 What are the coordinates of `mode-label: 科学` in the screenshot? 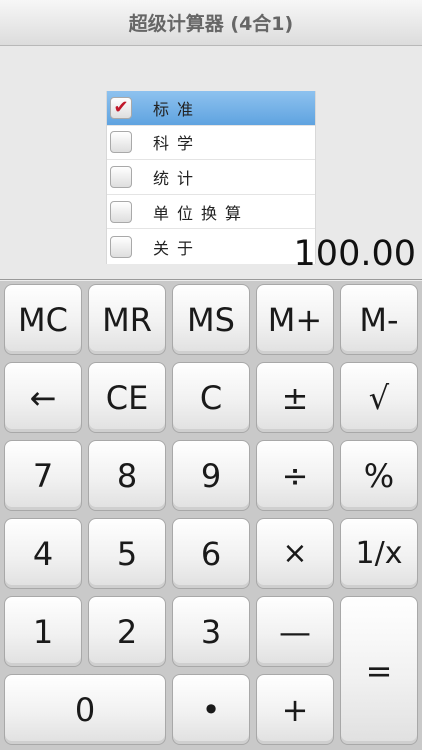 It's located at (177, 144).